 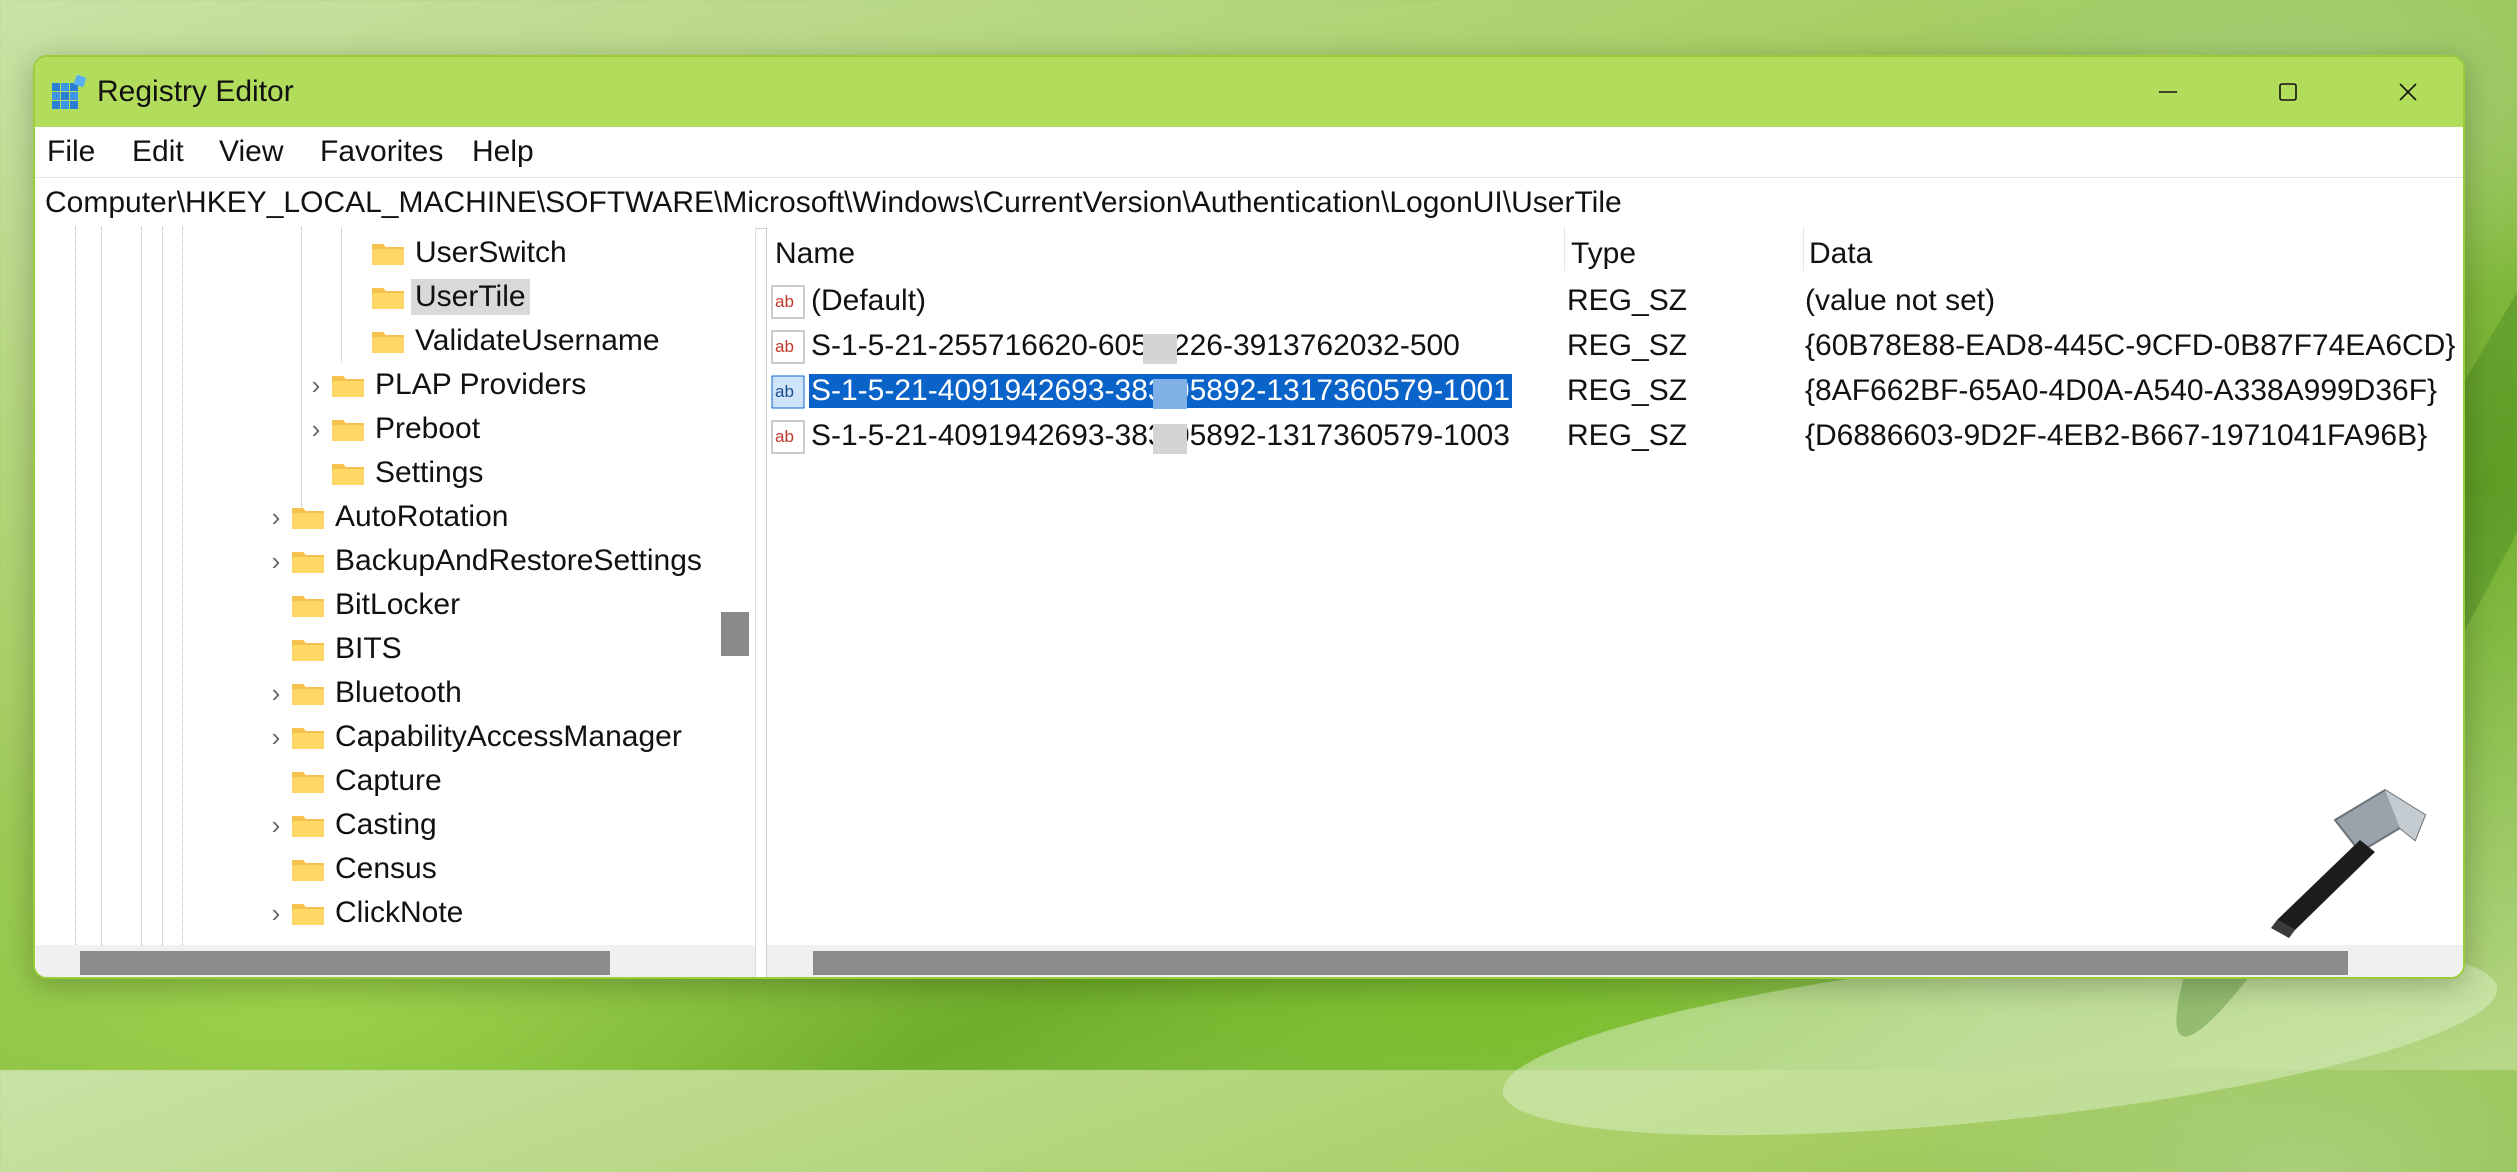 What do you see at coordinates (1580, 963) in the screenshot?
I see `values-horizontal-scroll-thumb` at bounding box center [1580, 963].